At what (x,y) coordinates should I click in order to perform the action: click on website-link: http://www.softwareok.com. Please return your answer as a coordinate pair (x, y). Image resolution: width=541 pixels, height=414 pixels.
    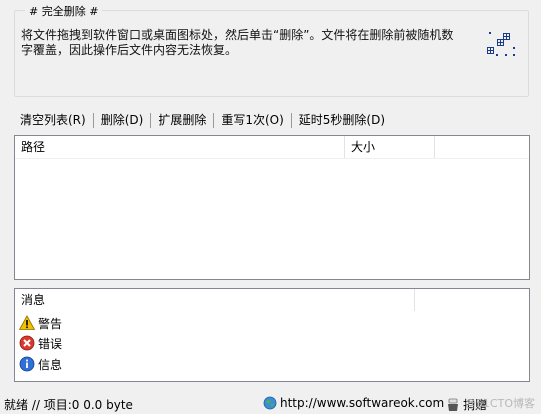
    Looking at the image, I should click on (353, 403).